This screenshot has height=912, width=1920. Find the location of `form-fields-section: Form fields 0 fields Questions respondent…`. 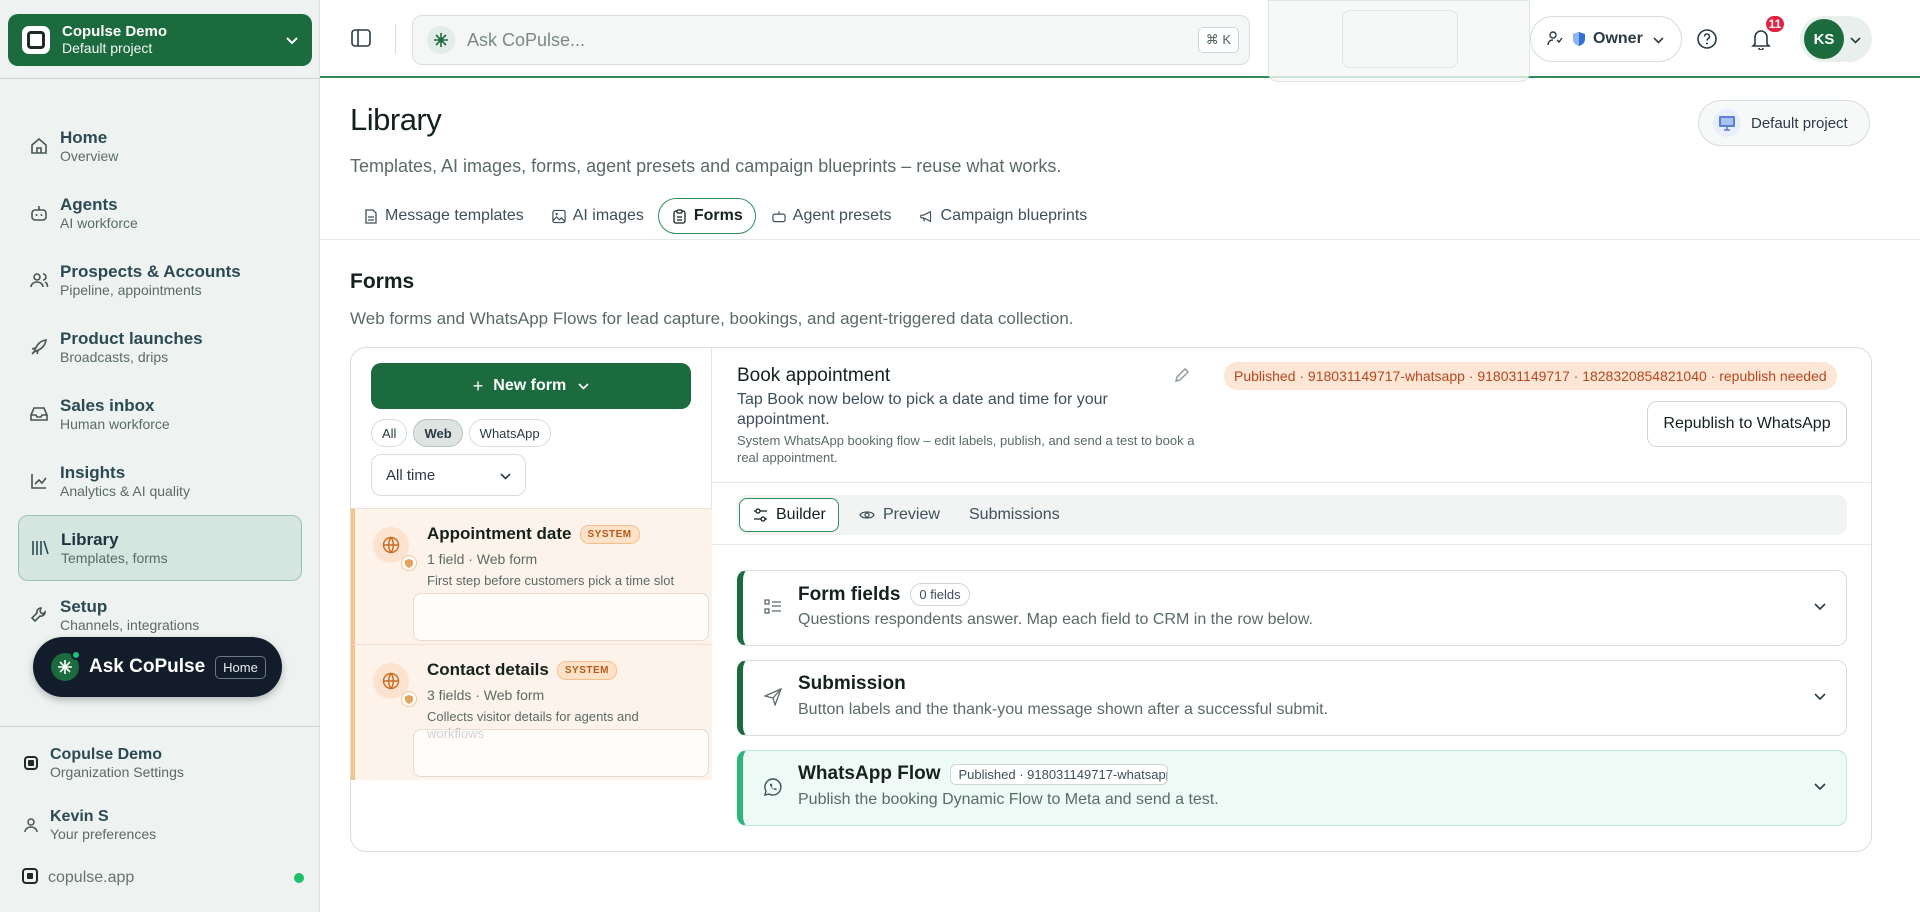

form-fields-section: Form fields 0 fields Questions respondent… is located at coordinates (1292, 608).